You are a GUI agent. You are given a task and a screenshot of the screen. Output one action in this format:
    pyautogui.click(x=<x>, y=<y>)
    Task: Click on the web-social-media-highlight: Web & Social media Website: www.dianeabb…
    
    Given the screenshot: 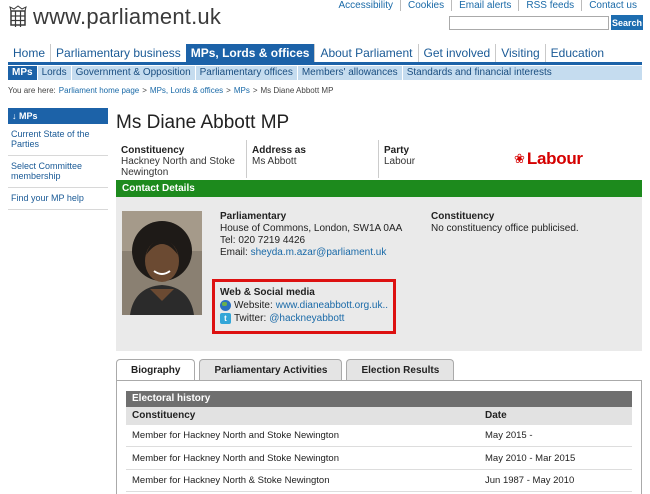 What is the action you would take?
    pyautogui.click(x=304, y=306)
    